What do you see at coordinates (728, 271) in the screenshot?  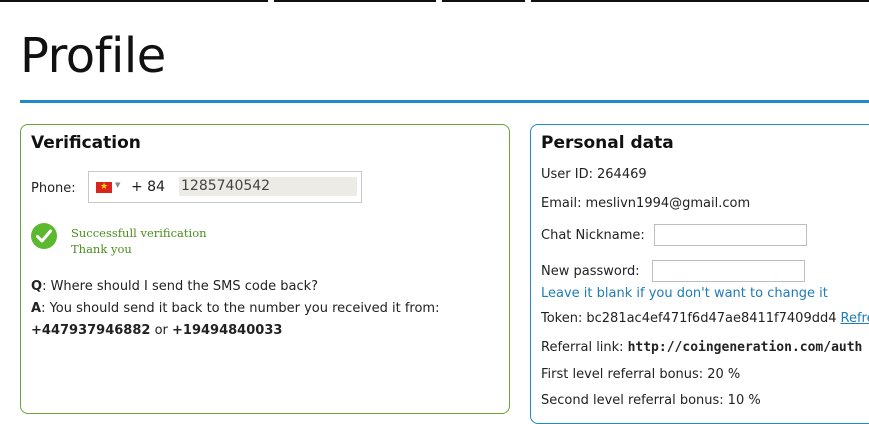 I see `new-password-input` at bounding box center [728, 271].